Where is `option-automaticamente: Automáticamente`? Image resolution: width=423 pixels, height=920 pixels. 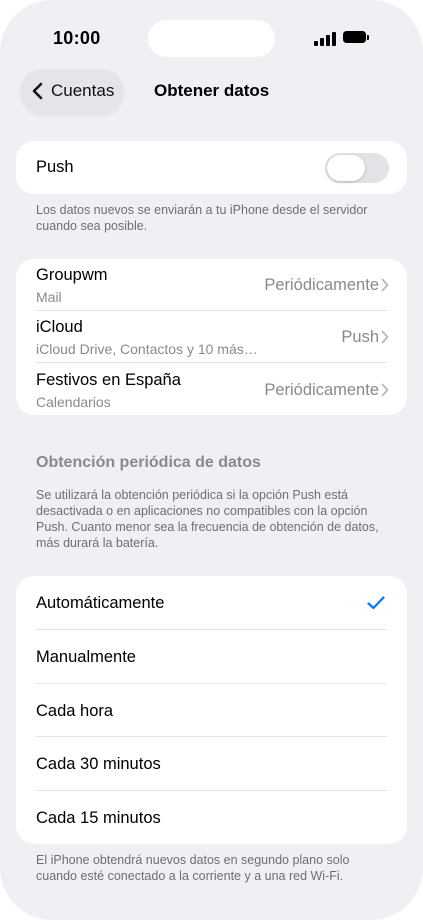
option-automaticamente: Automáticamente is located at coordinates (211, 602).